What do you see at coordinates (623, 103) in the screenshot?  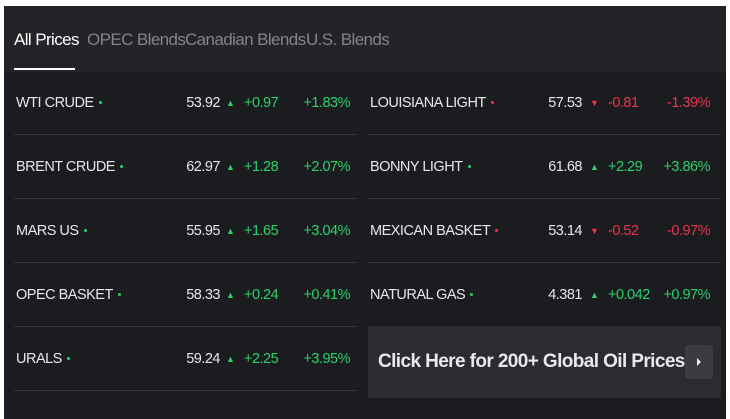 I see `change-value: -0.81` at bounding box center [623, 103].